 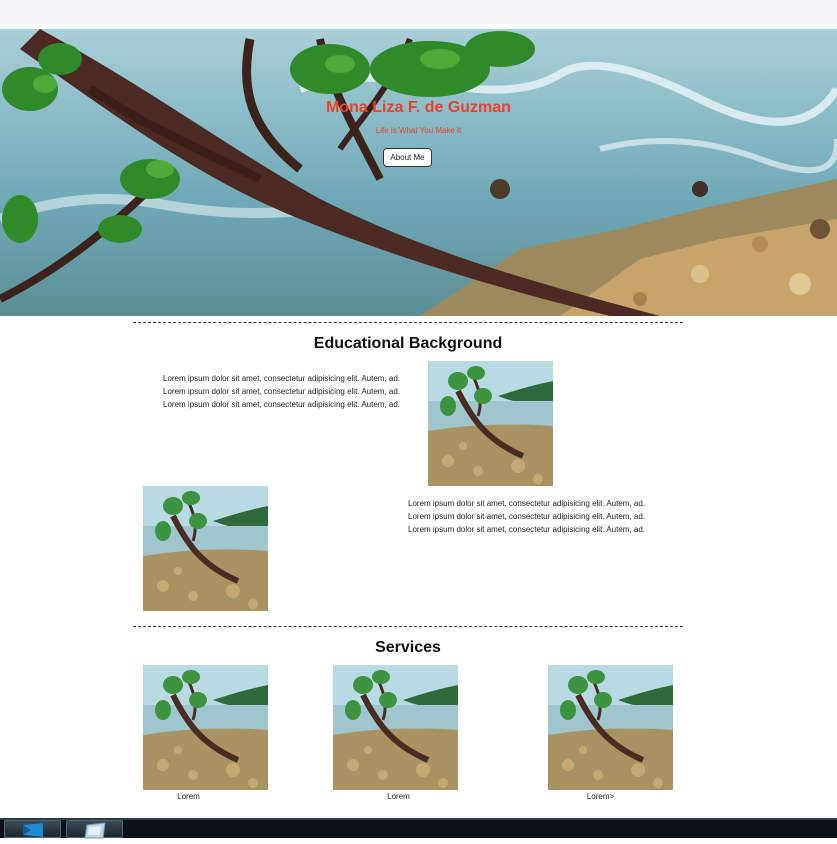 I want to click on site-title: Mona Liza F. de Guzman, so click(x=418, y=107).